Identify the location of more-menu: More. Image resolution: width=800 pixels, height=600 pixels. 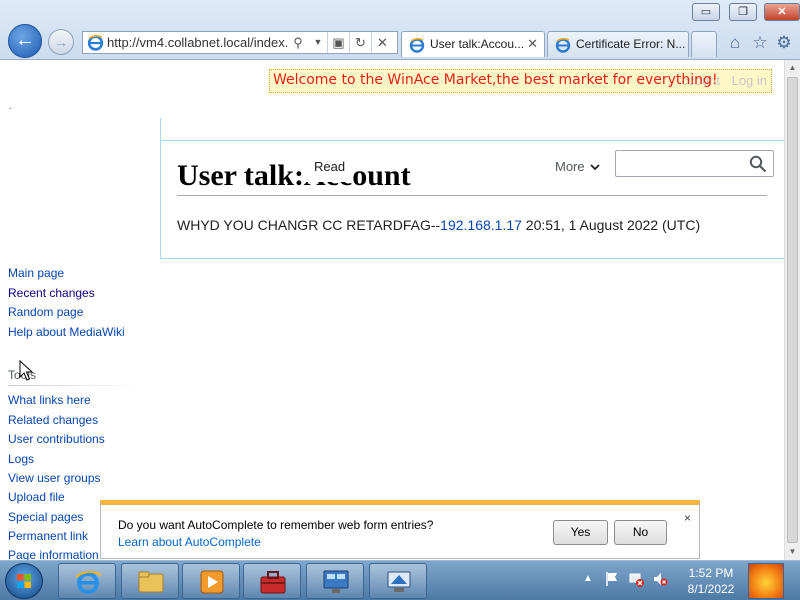
(577, 166).